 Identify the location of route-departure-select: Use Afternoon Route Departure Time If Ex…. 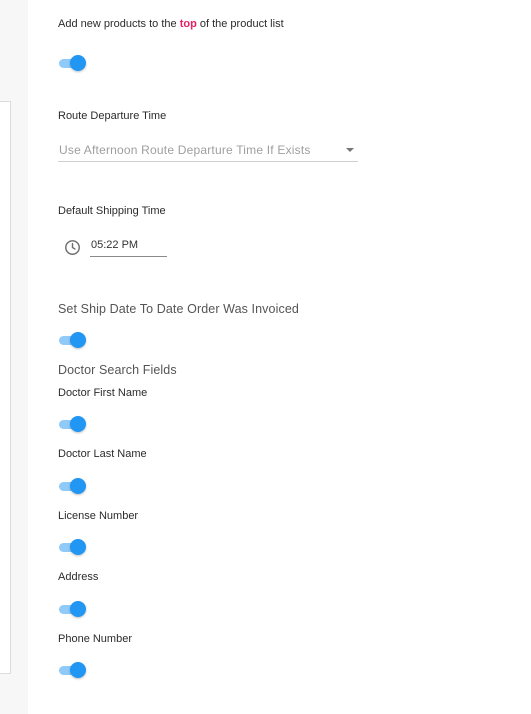
(208, 151).